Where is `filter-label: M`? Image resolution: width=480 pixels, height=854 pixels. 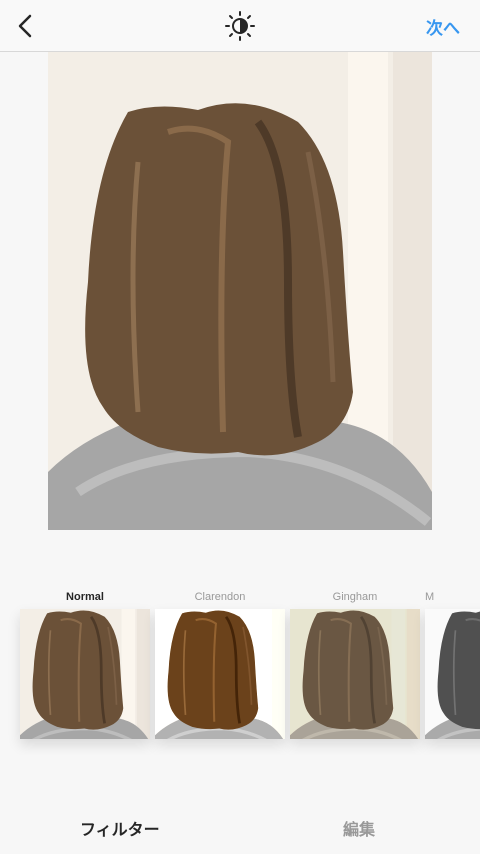
filter-label: M is located at coordinates (430, 597).